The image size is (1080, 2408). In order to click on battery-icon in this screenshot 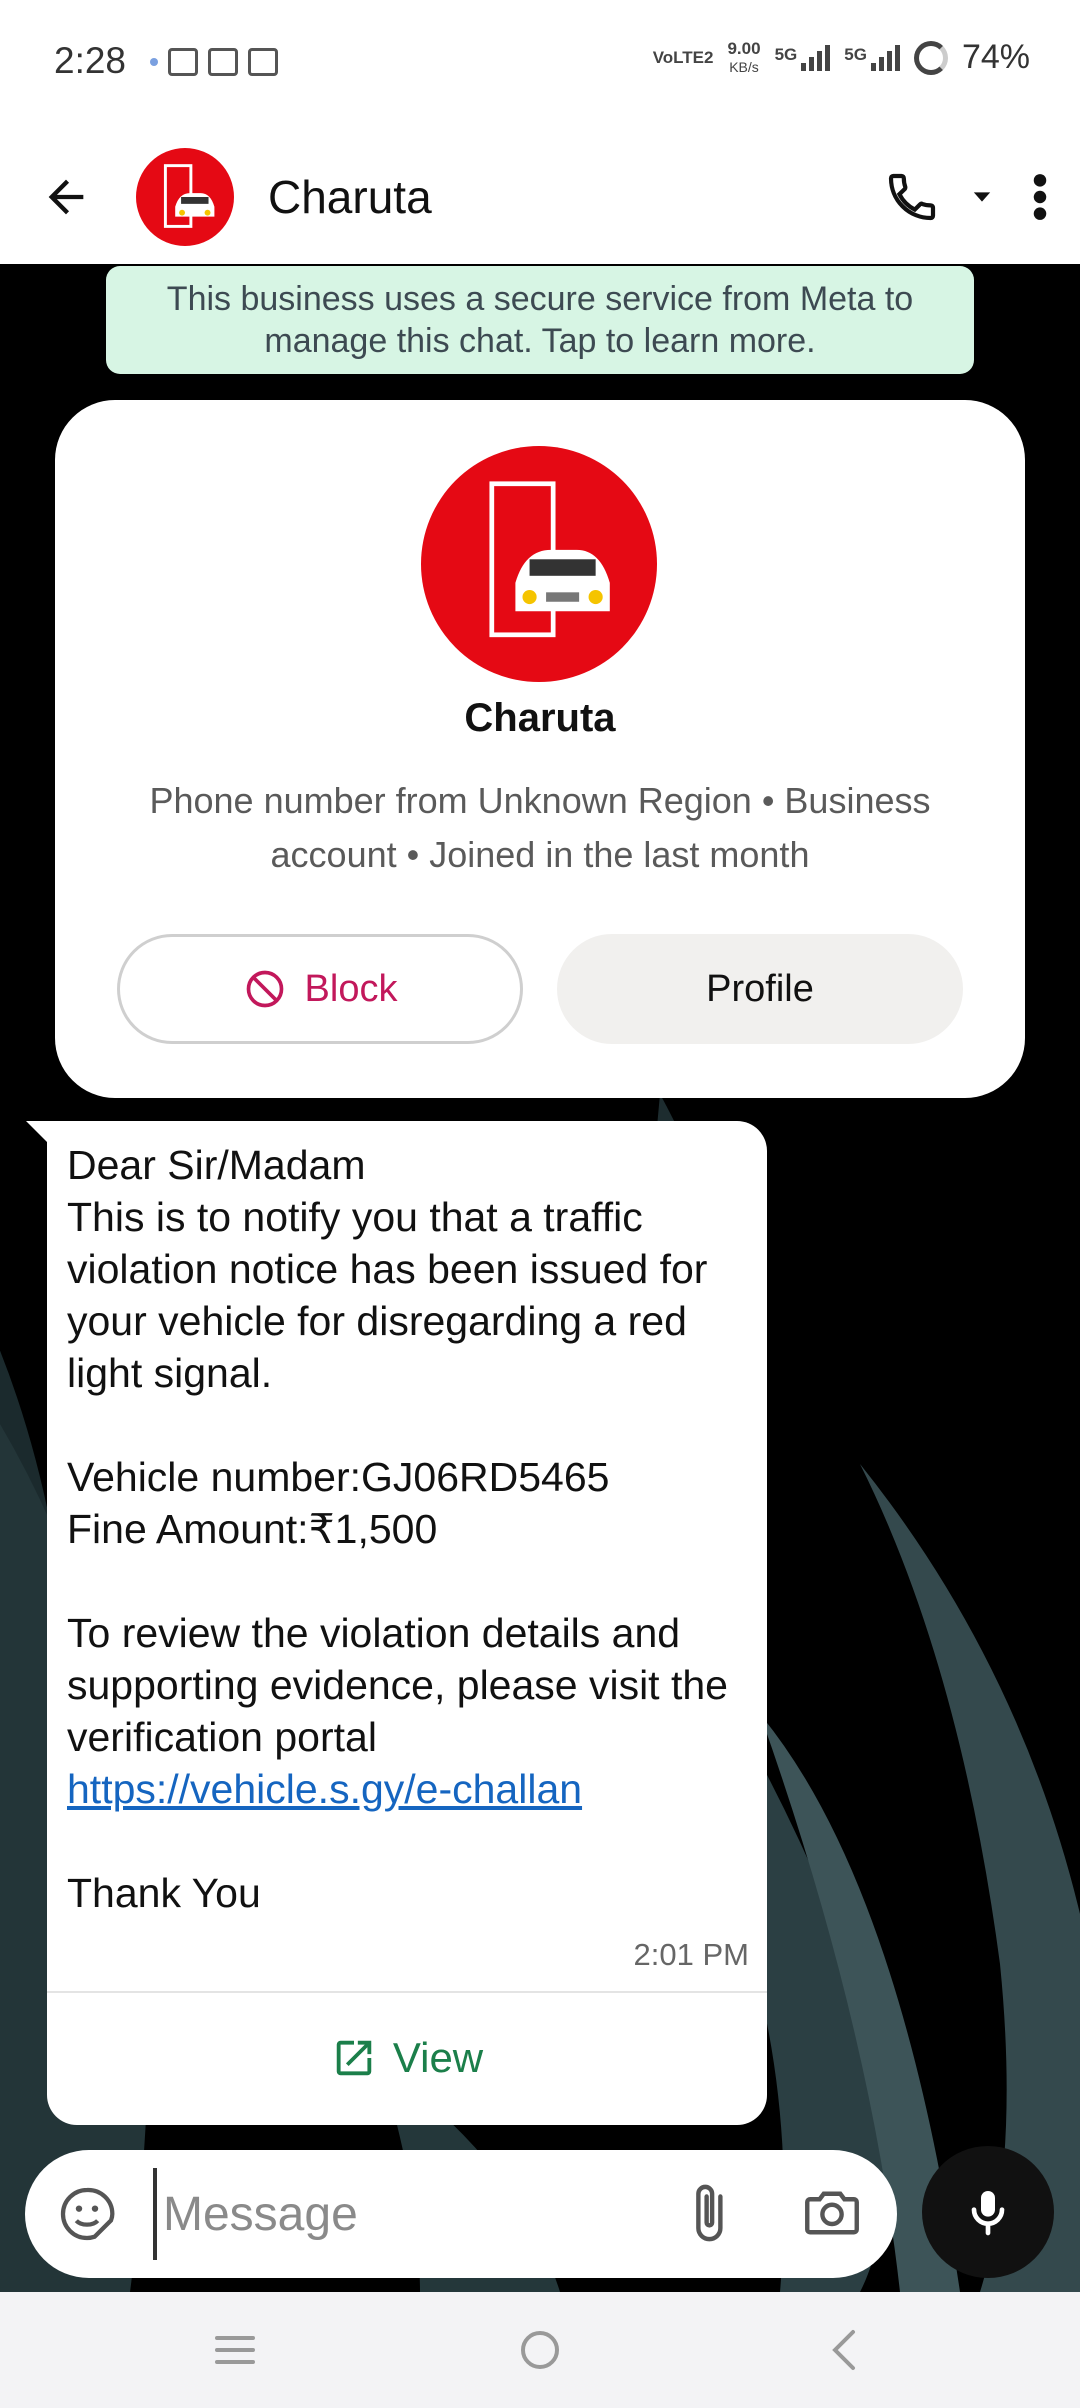, I will do `click(930, 57)`.